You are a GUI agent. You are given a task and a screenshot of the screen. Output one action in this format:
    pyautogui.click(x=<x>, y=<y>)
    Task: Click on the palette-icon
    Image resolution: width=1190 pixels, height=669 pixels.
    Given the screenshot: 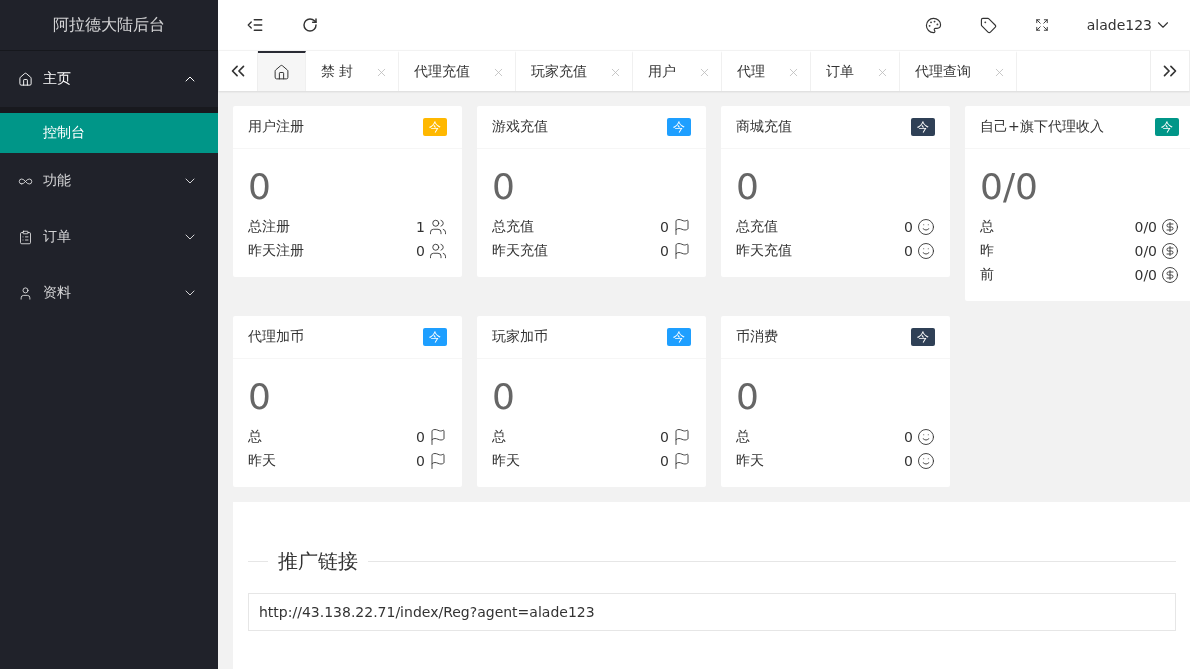 What is the action you would take?
    pyautogui.click(x=933, y=25)
    